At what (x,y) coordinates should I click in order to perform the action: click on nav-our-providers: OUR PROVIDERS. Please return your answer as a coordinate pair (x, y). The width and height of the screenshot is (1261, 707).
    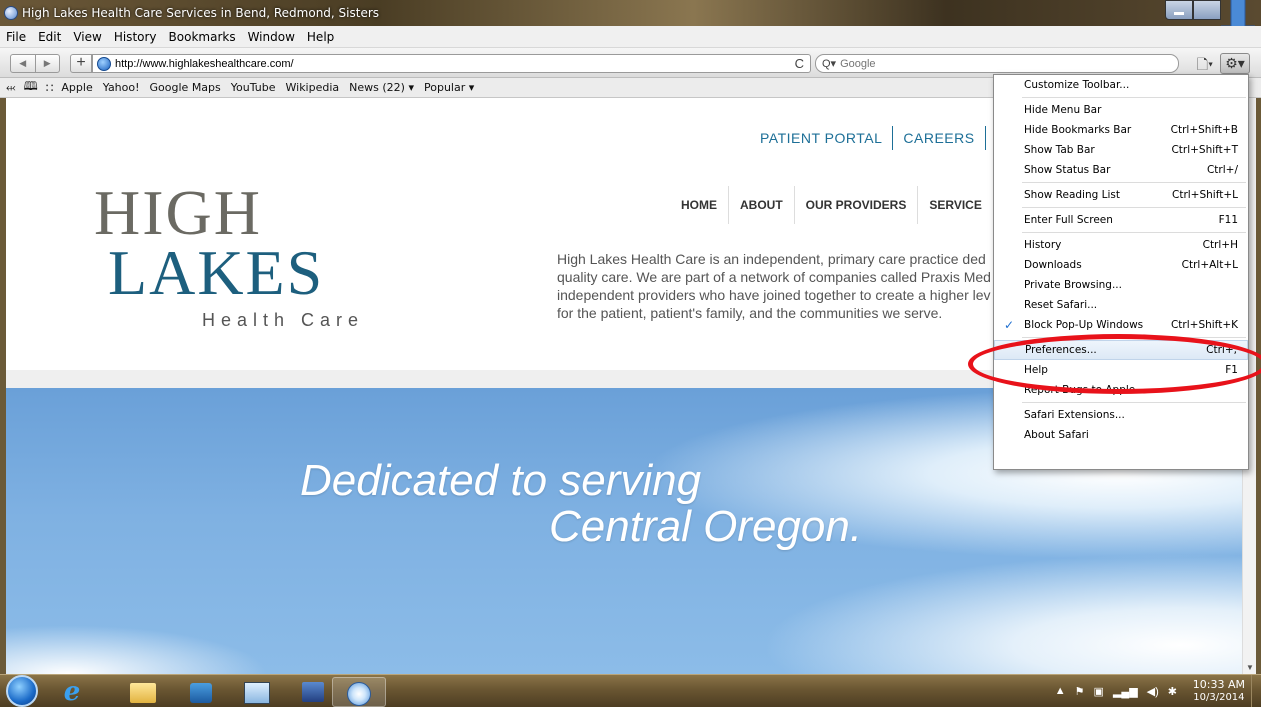
    Looking at the image, I should click on (857, 205).